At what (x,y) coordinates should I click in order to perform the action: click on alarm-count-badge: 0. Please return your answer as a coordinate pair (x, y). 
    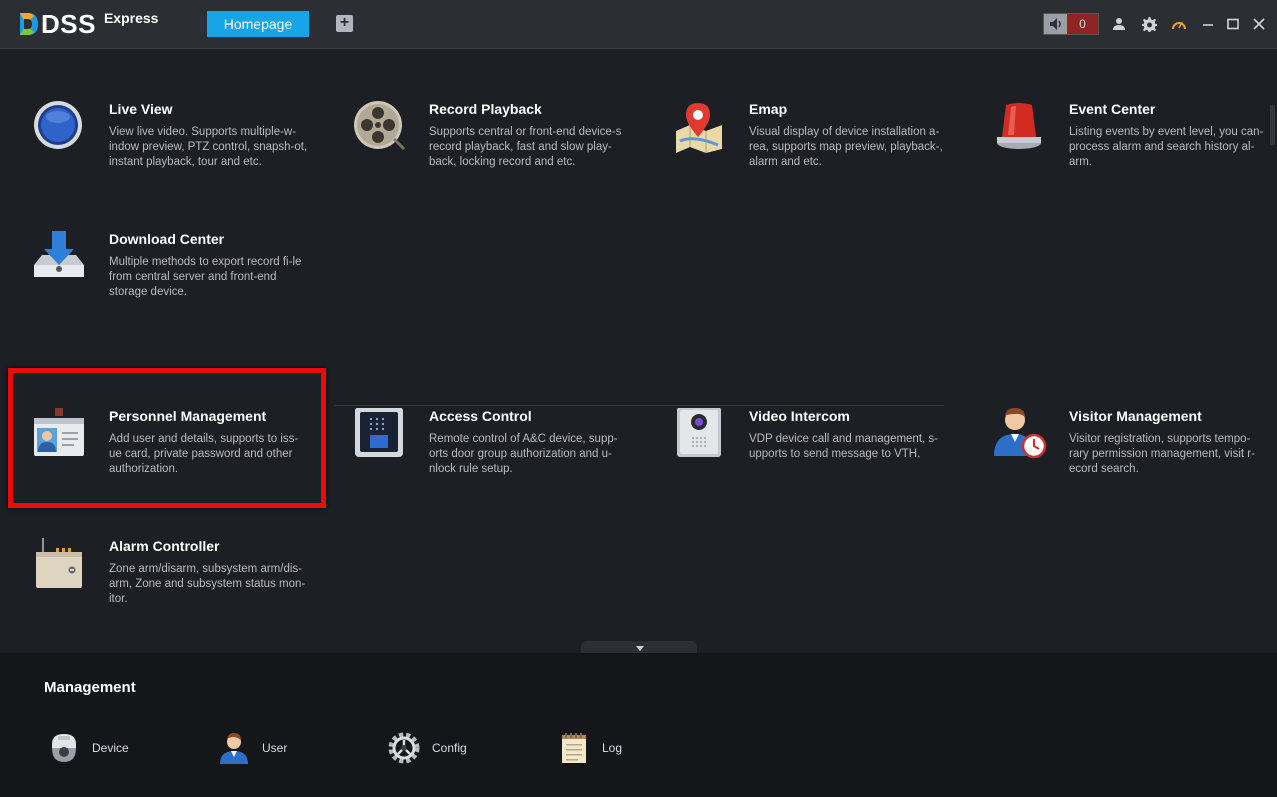
    Looking at the image, I should click on (1082, 24).